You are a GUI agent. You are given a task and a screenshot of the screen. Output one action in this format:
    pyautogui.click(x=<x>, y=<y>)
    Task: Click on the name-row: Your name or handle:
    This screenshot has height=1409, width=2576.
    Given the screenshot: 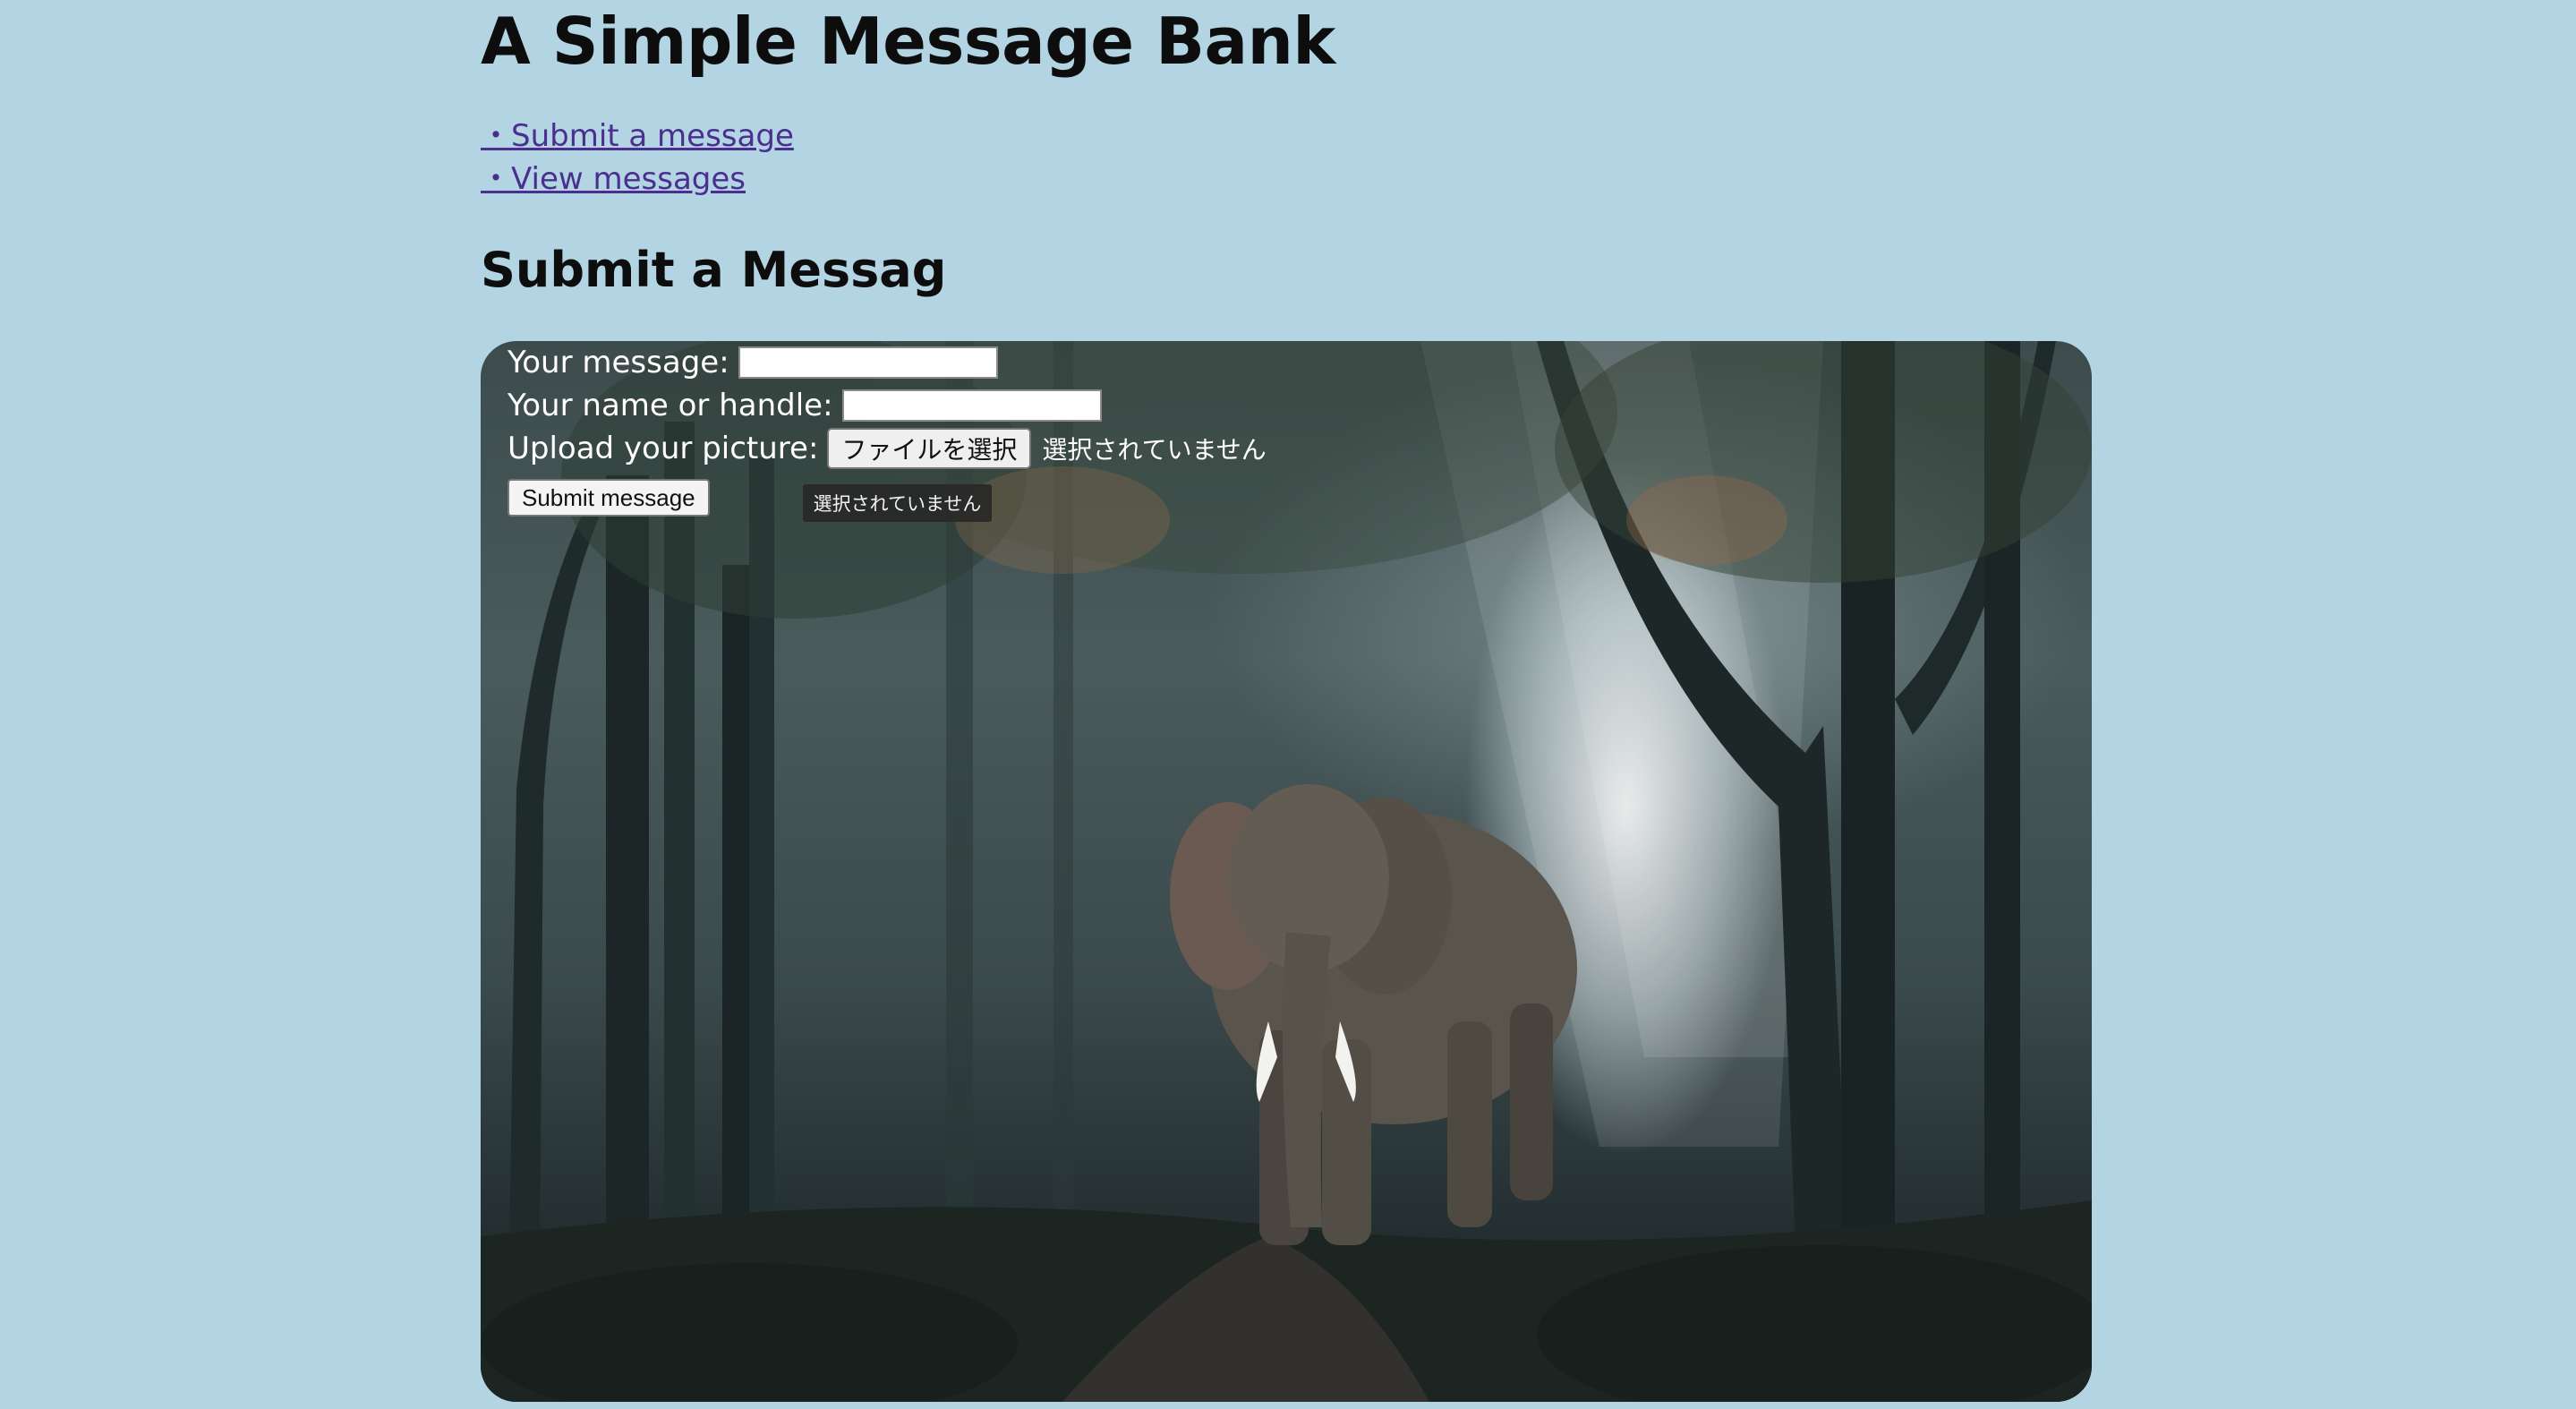 What is the action you would take?
    pyautogui.click(x=887, y=406)
    